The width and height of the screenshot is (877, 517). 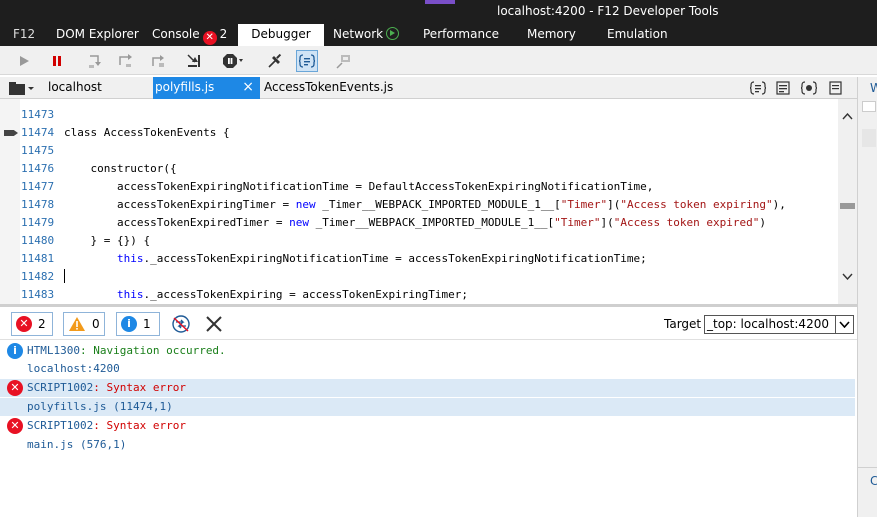 I want to click on close-icon: ×, so click(x=248, y=87).